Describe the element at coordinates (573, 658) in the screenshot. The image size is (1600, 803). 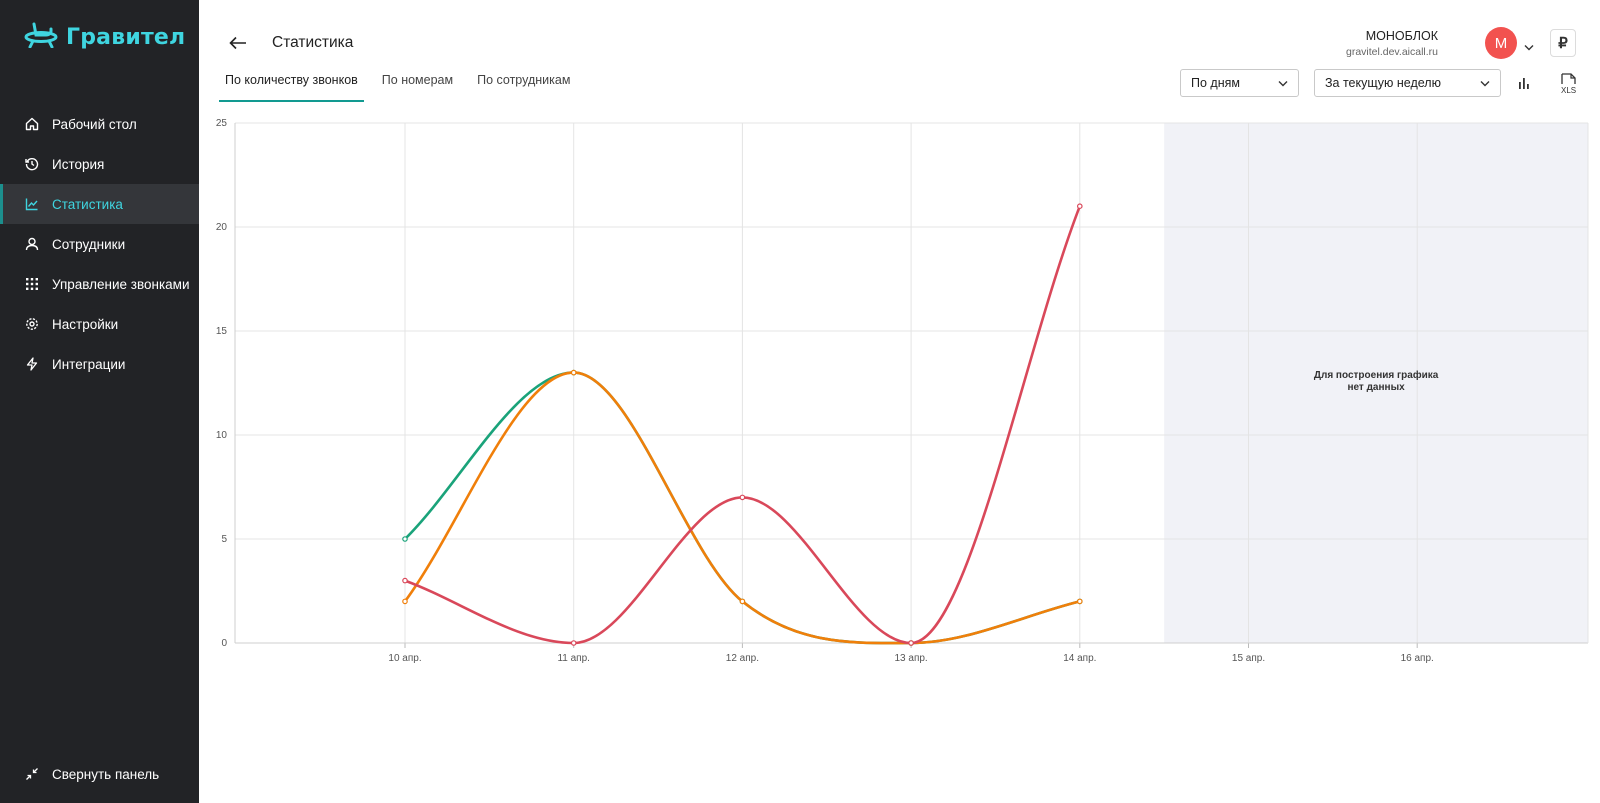
I see `x-tick-label: 11 апр.` at that location.